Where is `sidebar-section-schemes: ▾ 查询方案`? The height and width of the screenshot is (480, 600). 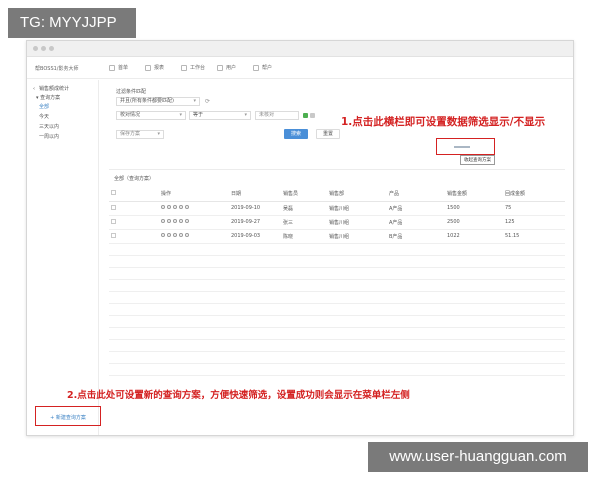 sidebar-section-schemes: ▾ 查询方案 is located at coordinates (48, 97).